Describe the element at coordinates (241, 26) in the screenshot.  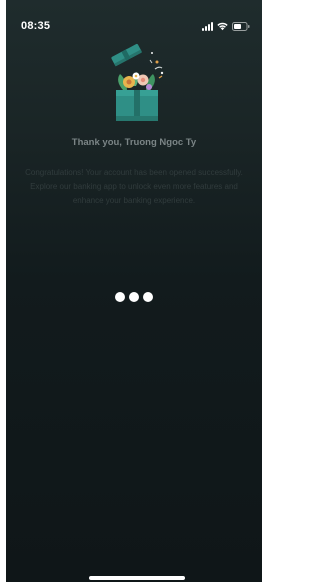
I see `battery-icon` at that location.